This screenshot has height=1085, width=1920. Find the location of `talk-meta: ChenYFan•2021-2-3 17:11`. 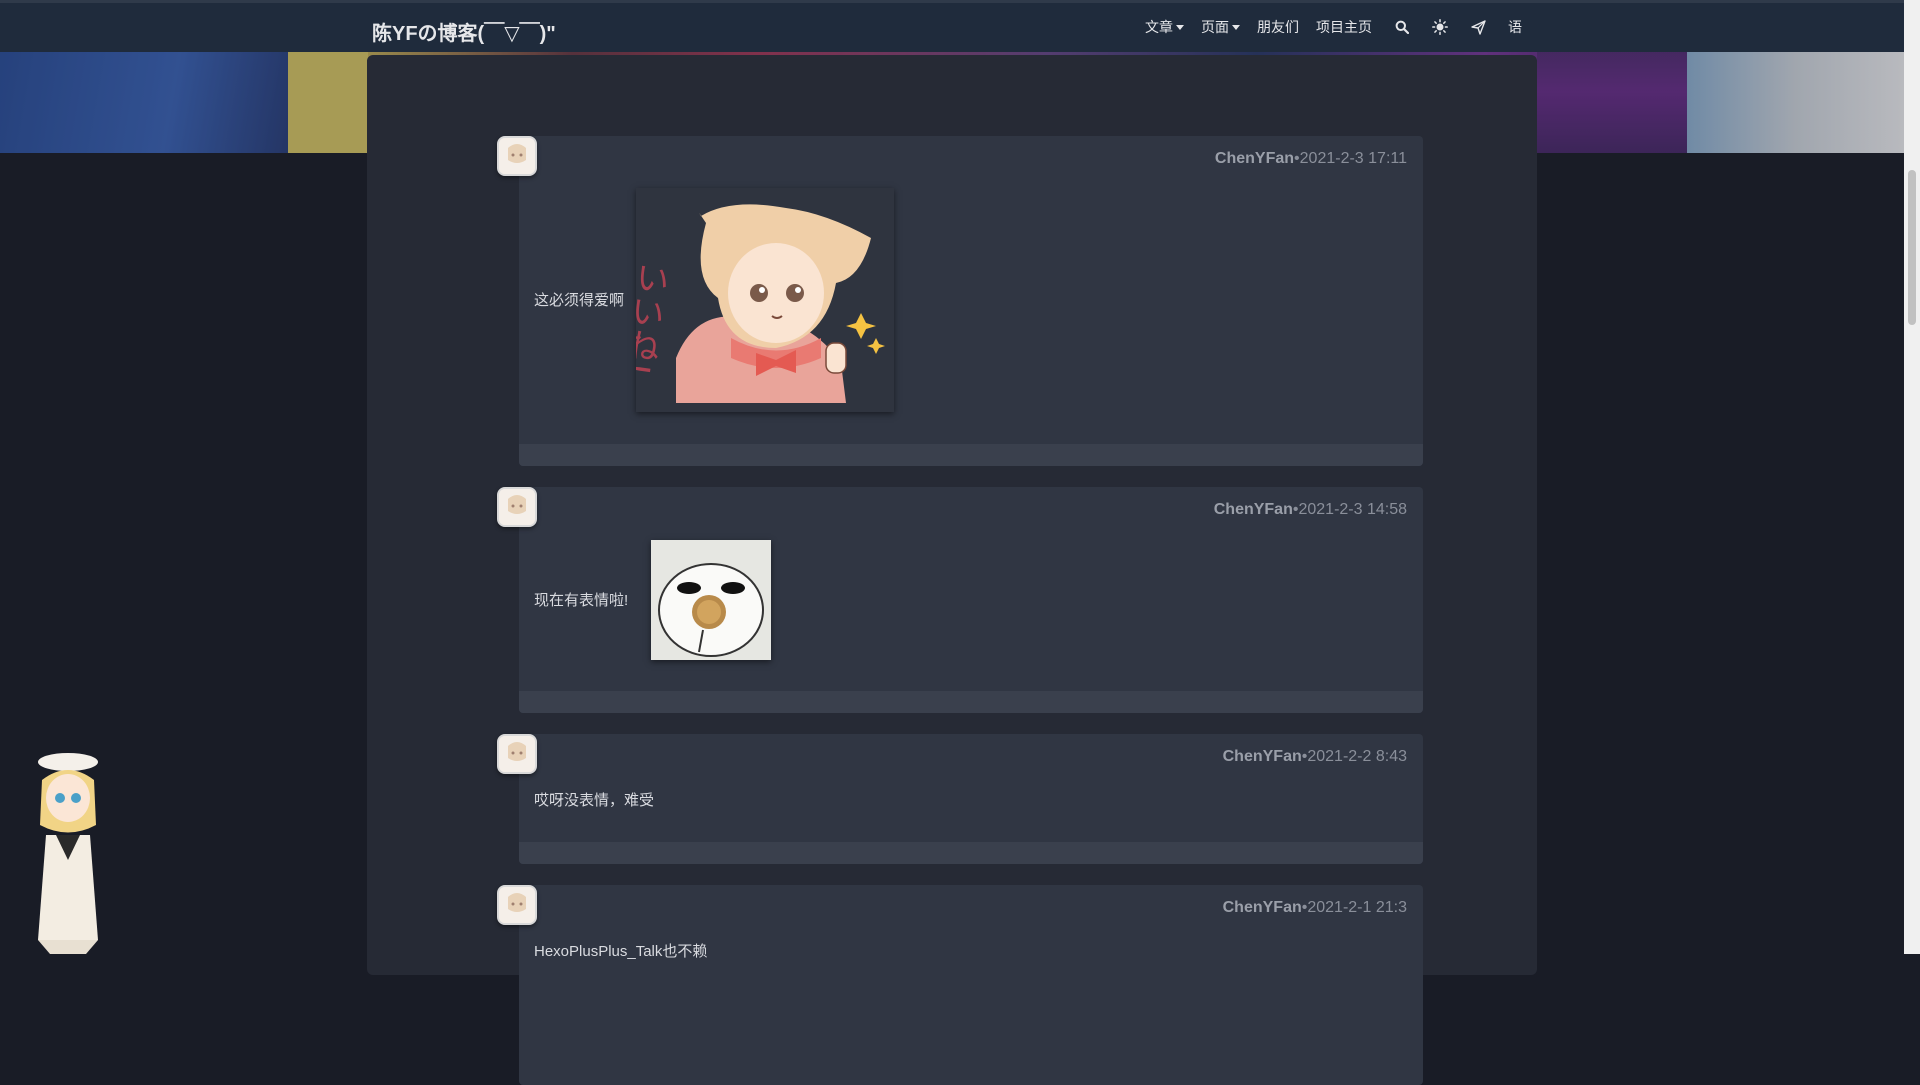

talk-meta: ChenYFan•2021-2-3 17:11 is located at coordinates (1311, 159).